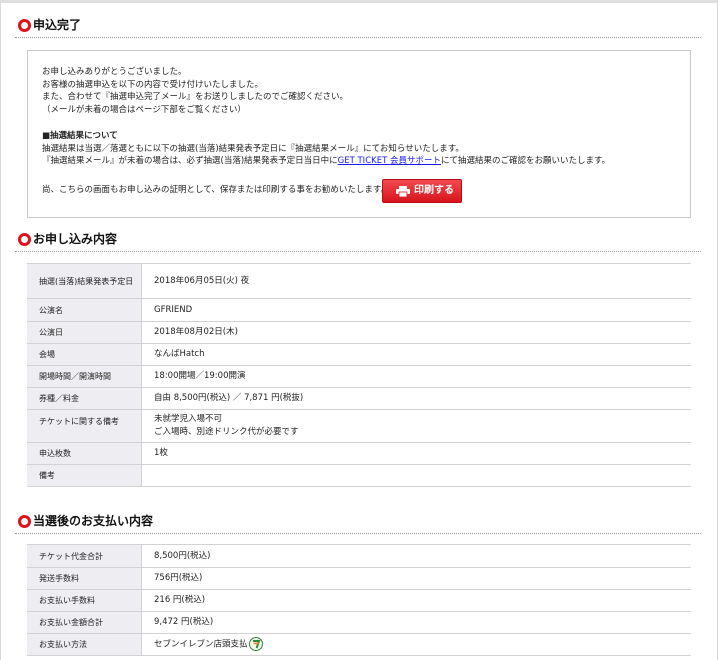 This screenshot has height=660, width=720. I want to click on row-value: 2018年08月02日(木), so click(416, 332).